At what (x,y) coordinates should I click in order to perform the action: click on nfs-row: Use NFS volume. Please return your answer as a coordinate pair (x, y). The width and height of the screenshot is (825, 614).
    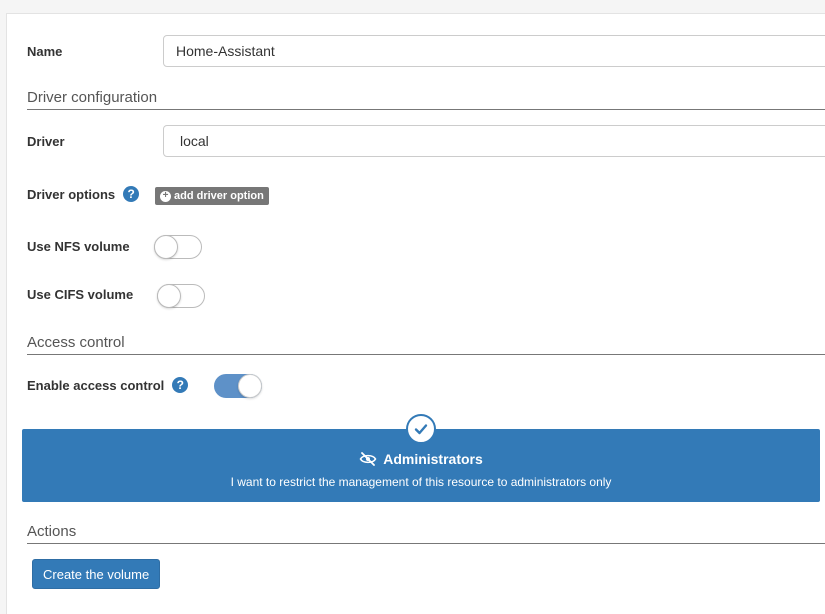
    Looking at the image, I should click on (78, 246).